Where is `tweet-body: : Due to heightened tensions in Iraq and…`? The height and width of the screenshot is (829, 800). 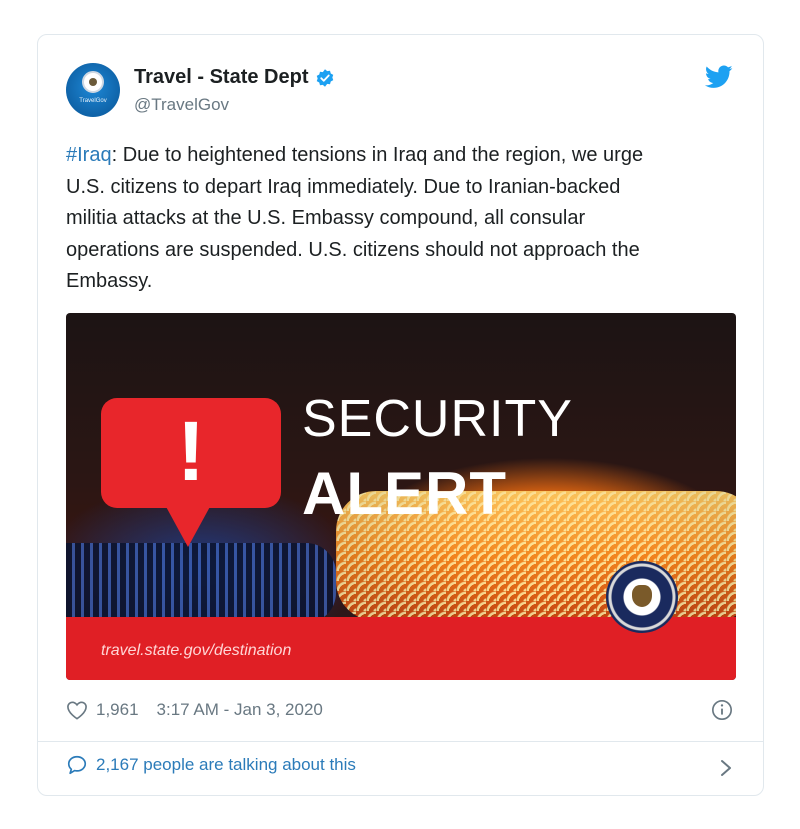
tweet-body: : Due to heightened tensions in Iraq and… is located at coordinates (355, 218).